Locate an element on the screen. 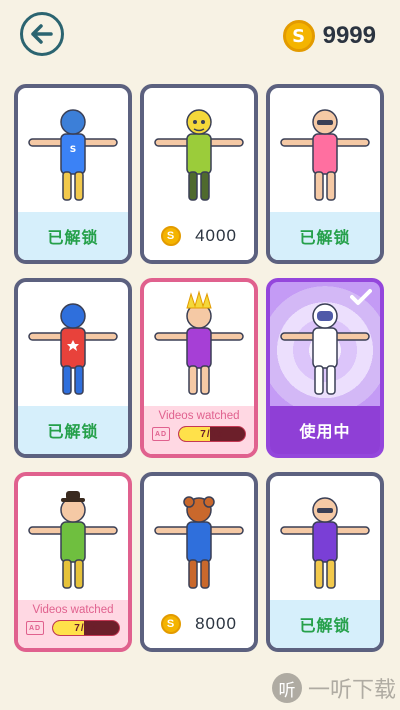  character-card-carnival-dancer: Videos watched AD 7/15 is located at coordinates (199, 368).